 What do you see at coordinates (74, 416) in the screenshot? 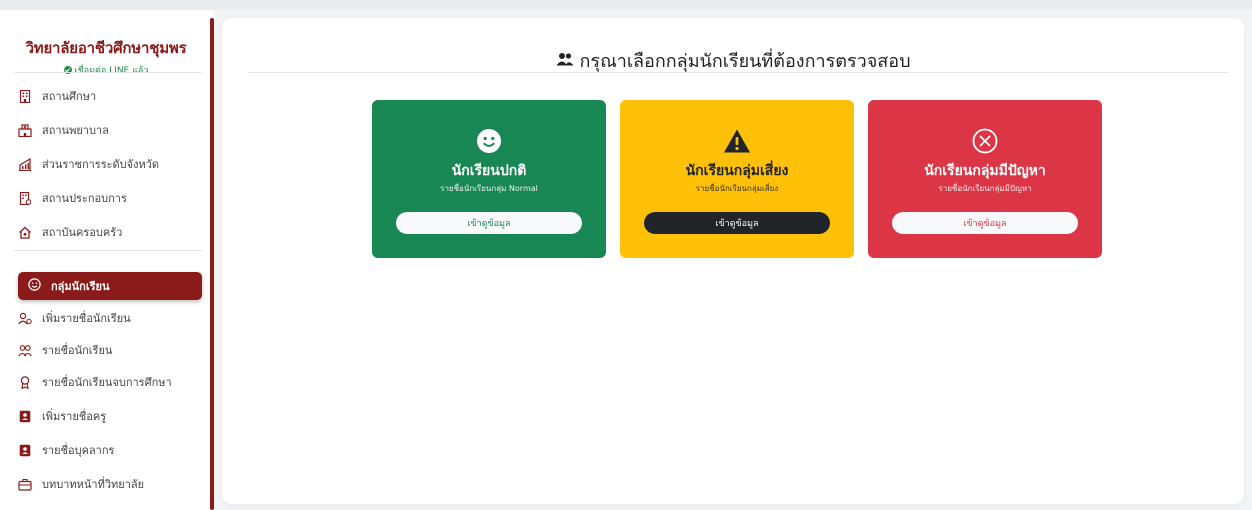
I see `sidebar-item-label: เพิ่มรายชื่อครู` at bounding box center [74, 416].